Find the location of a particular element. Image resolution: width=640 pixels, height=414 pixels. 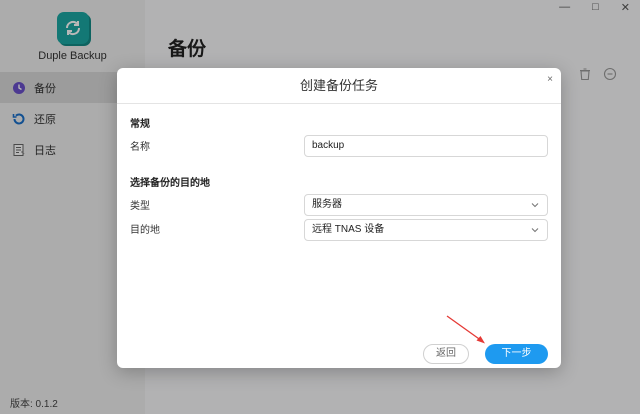

type-select: 服务器 is located at coordinates (426, 205).